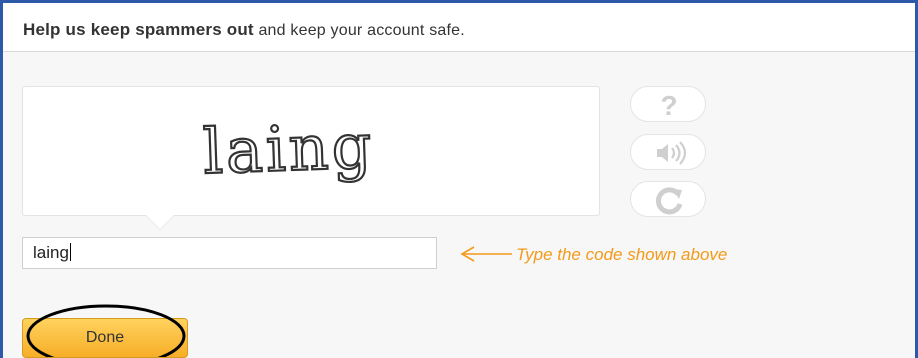 This screenshot has height=358, width=918. I want to click on captcha-image: laing, so click(289, 147).